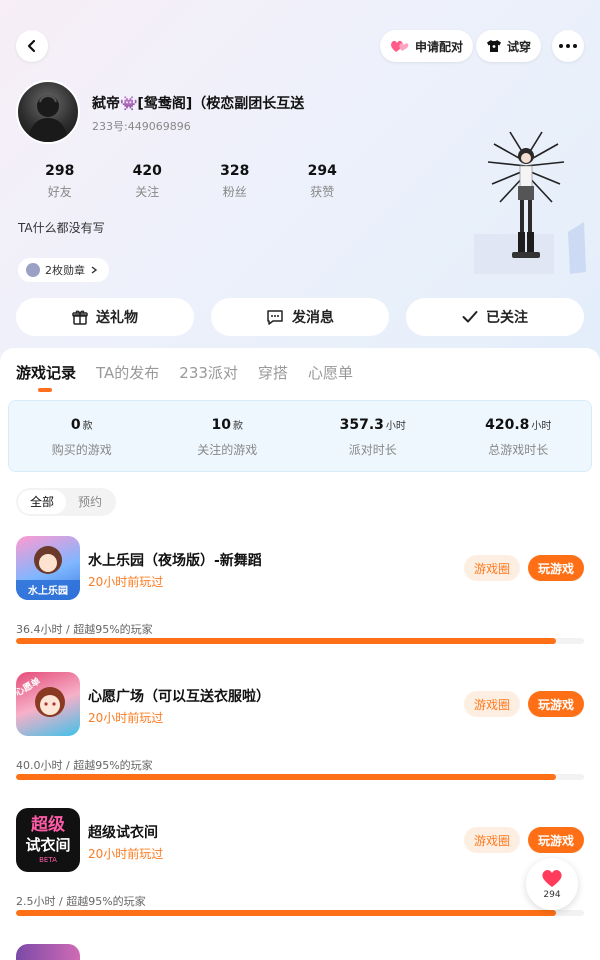  I want to click on game-icon-text: 水上乐园, so click(48, 591).